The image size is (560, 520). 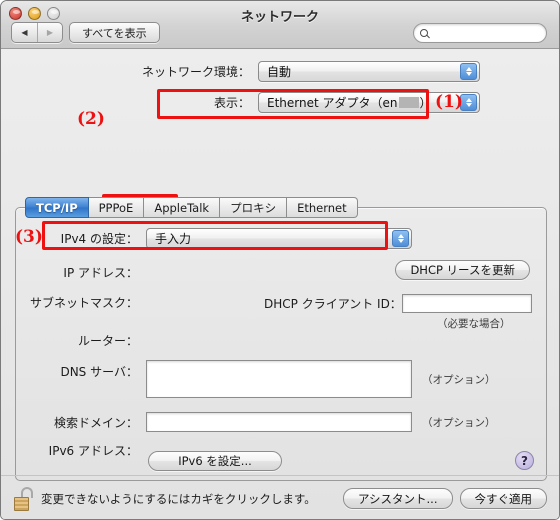 What do you see at coordinates (152, 340) in the screenshot?
I see `router-row: ルーター：` at bounding box center [152, 340].